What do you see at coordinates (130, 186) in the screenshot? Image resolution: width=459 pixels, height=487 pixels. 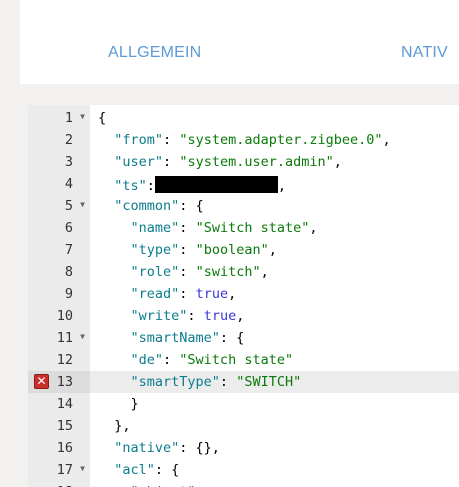 I see `json-key: "ts"` at bounding box center [130, 186].